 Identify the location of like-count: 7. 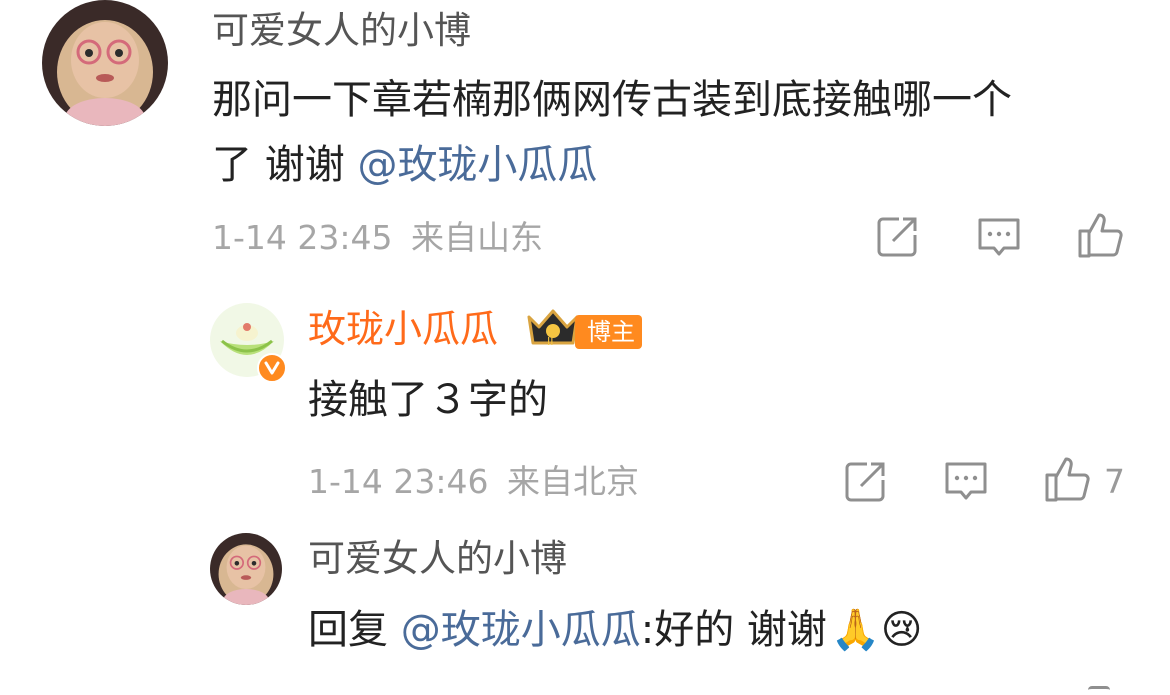
(1114, 481).